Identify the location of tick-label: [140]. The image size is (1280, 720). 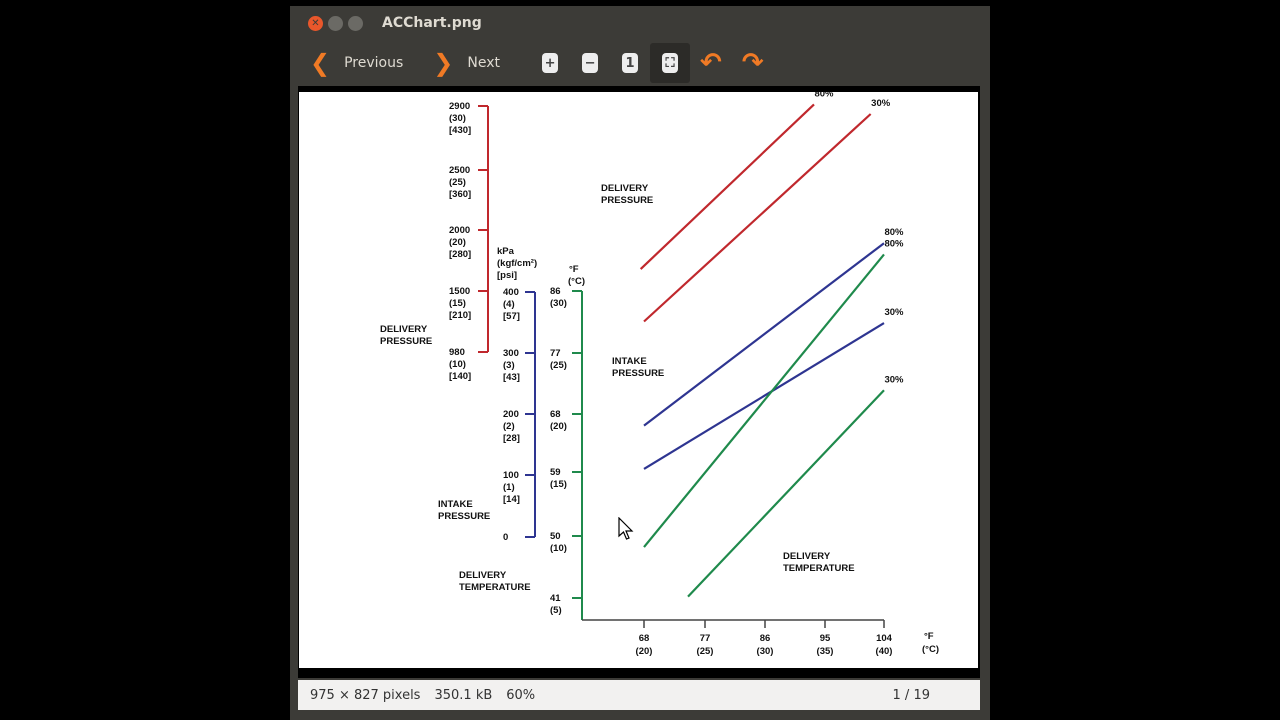
(460, 376).